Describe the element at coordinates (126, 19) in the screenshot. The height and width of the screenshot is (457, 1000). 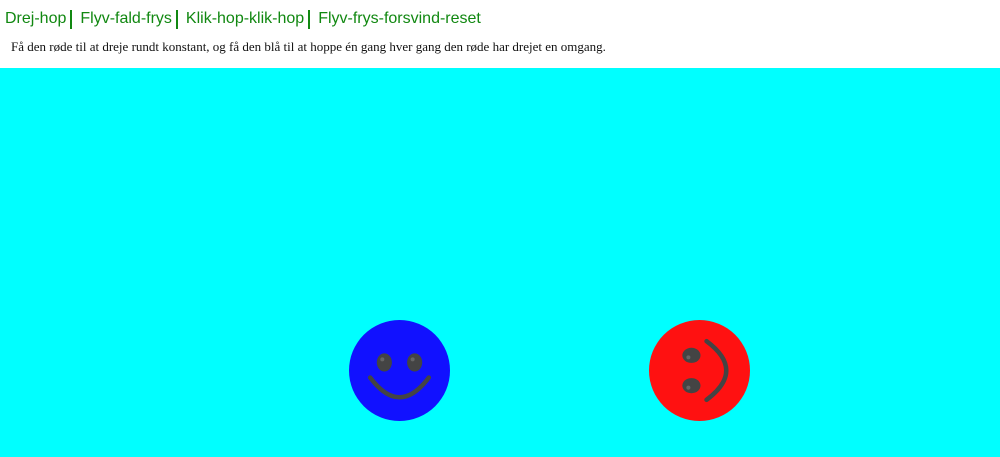
I see `nav-link-flyv-fald-frys: Flyv-fald-frys` at that location.